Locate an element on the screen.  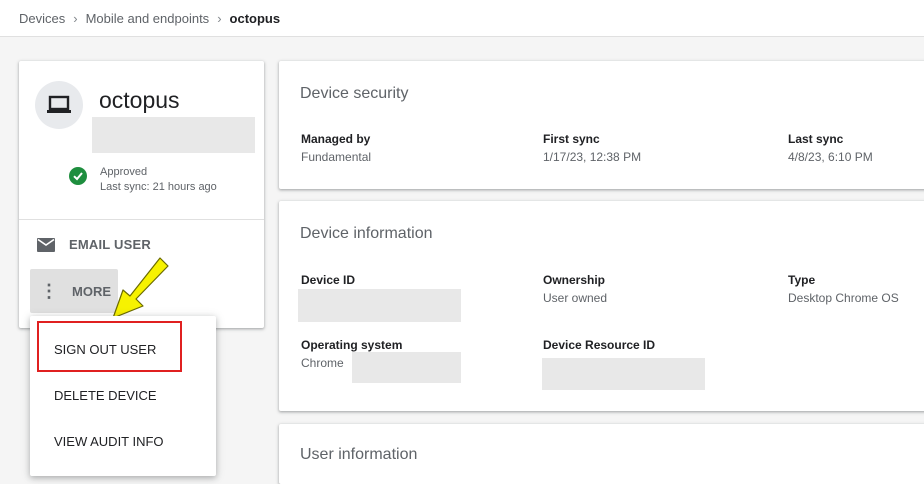
annotation-arrow is located at coordinates (140, 288).